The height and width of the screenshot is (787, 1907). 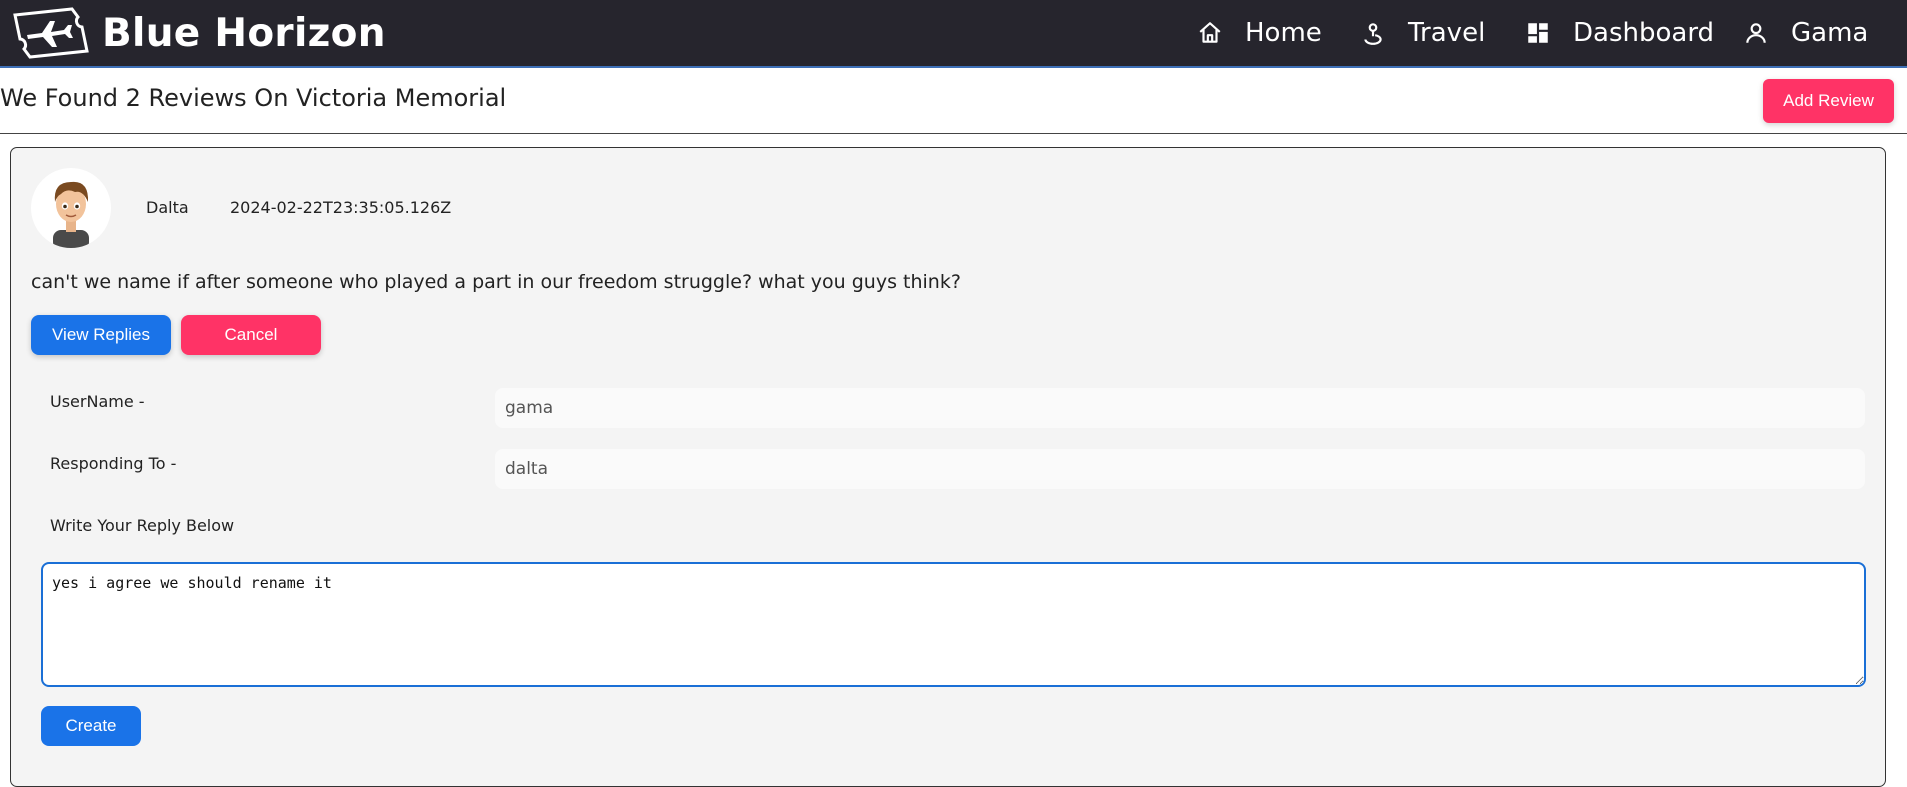 I want to click on nav-travel-label: Travel, so click(x=1447, y=33).